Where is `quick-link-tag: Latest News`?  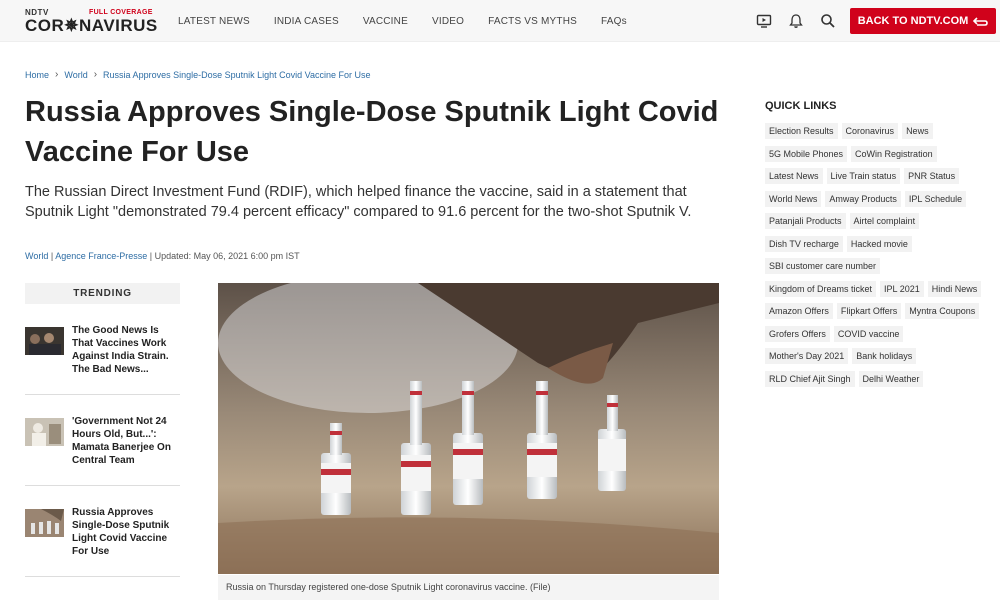 quick-link-tag: Latest News is located at coordinates (794, 176).